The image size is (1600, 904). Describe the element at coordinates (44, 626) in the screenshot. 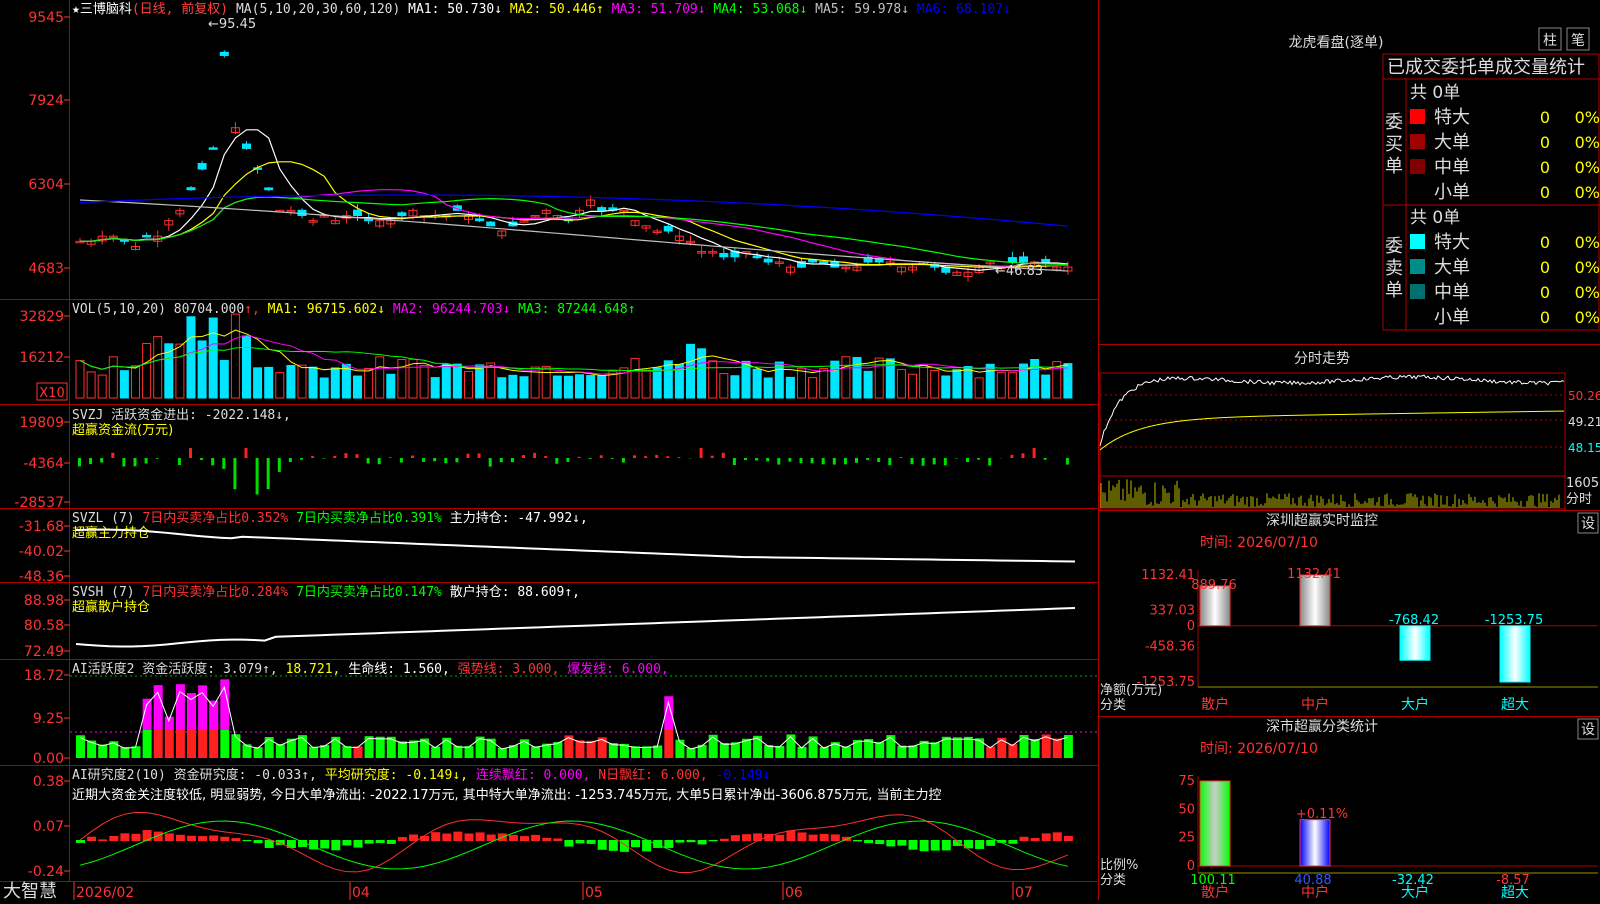

I see `svsh-ytick: 80.58` at that location.